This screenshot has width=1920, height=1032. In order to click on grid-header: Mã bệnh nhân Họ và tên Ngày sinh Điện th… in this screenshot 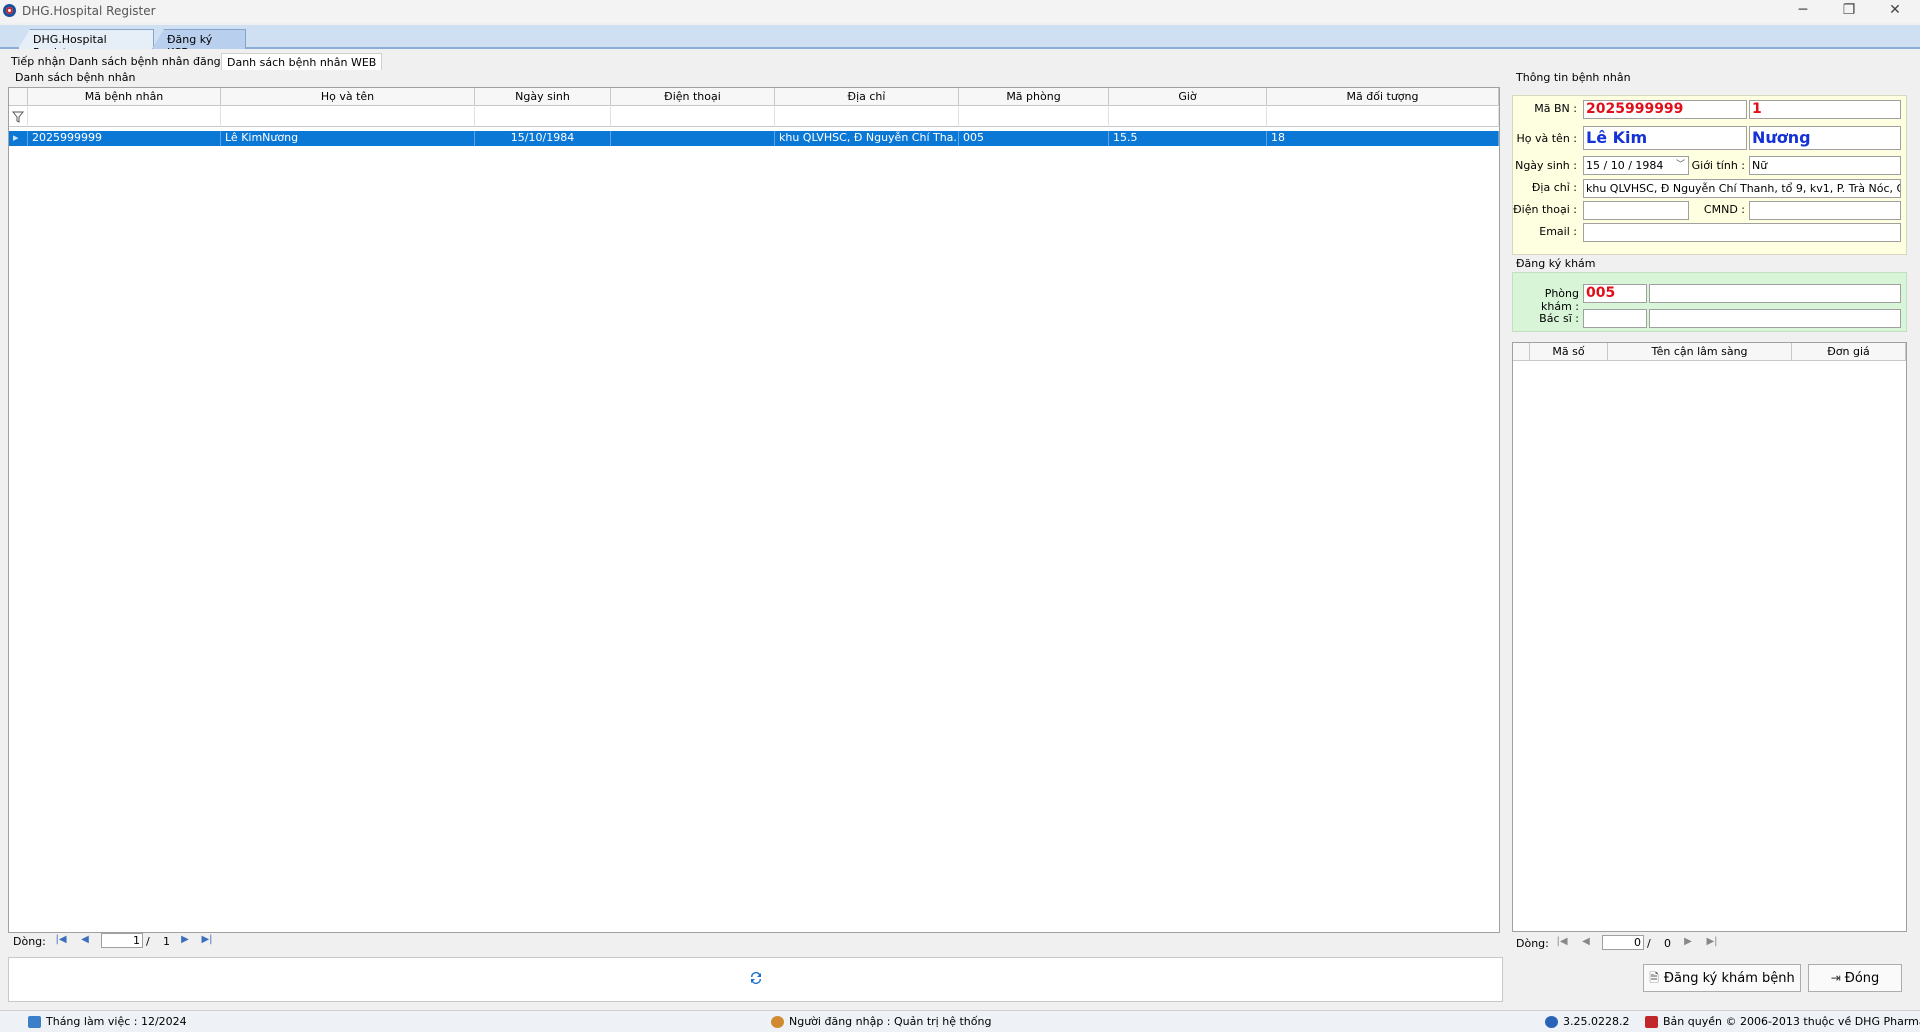, I will do `click(754, 97)`.